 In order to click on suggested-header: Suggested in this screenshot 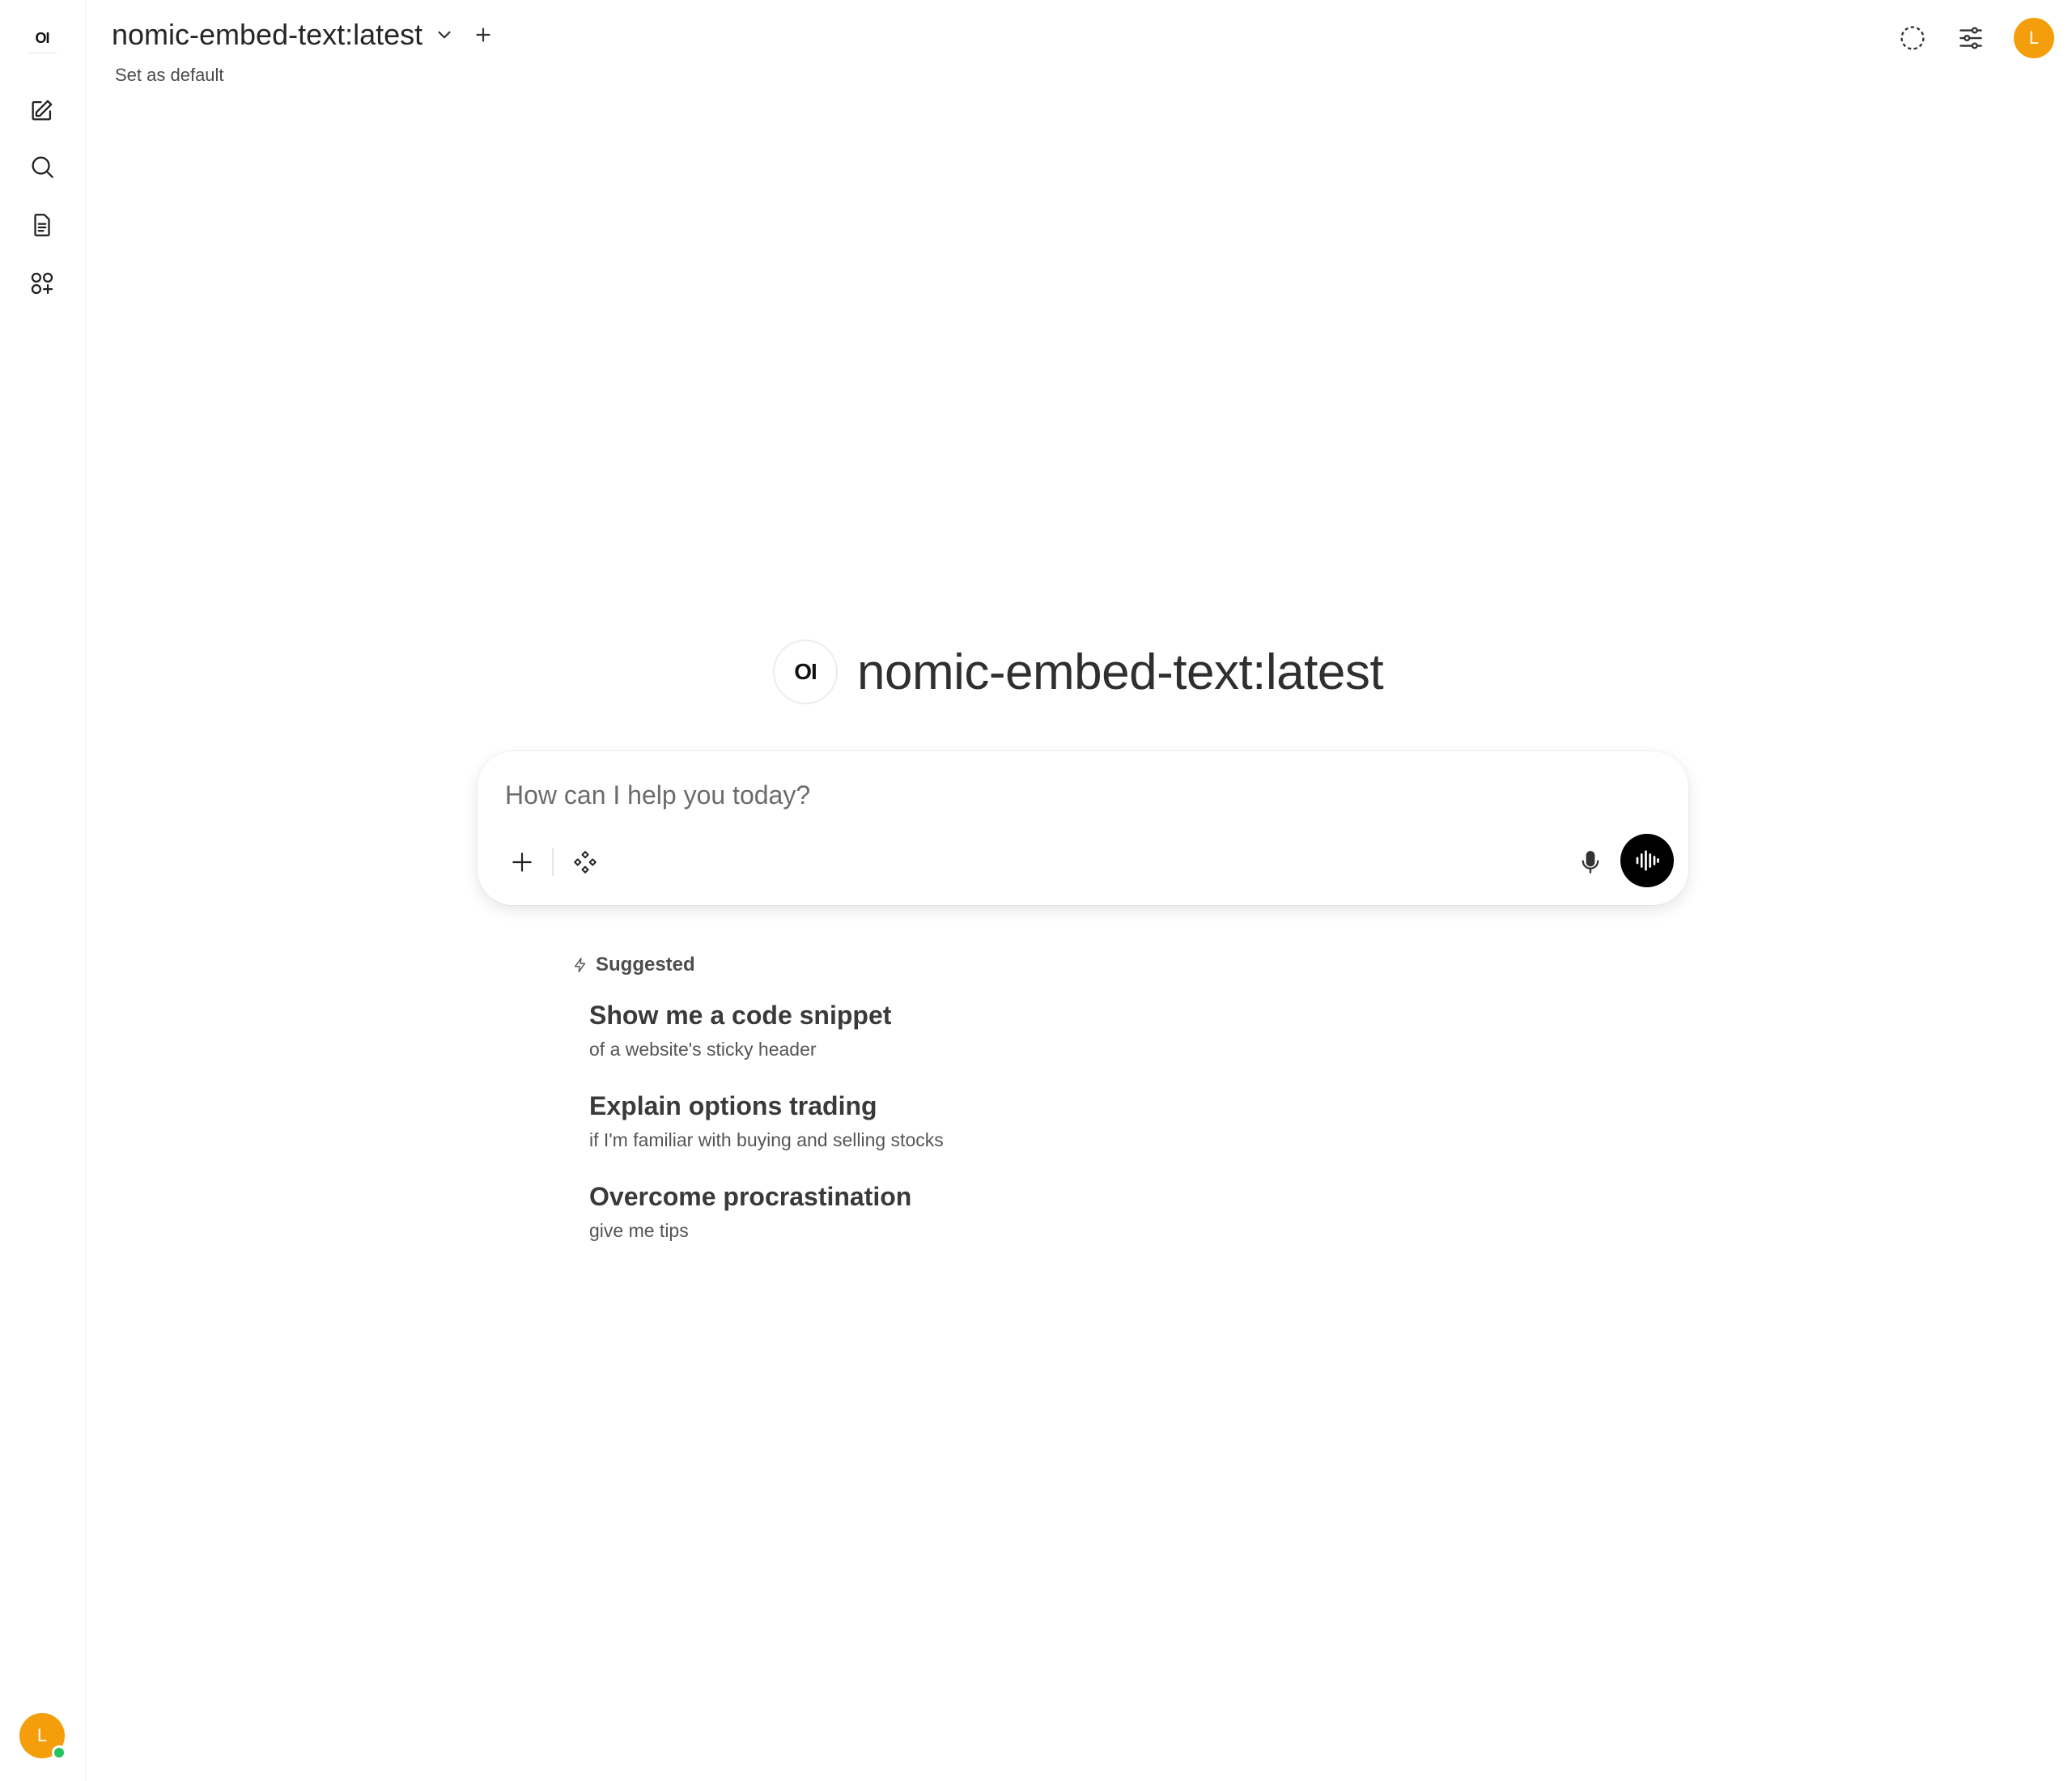, I will do `click(633, 965)`.